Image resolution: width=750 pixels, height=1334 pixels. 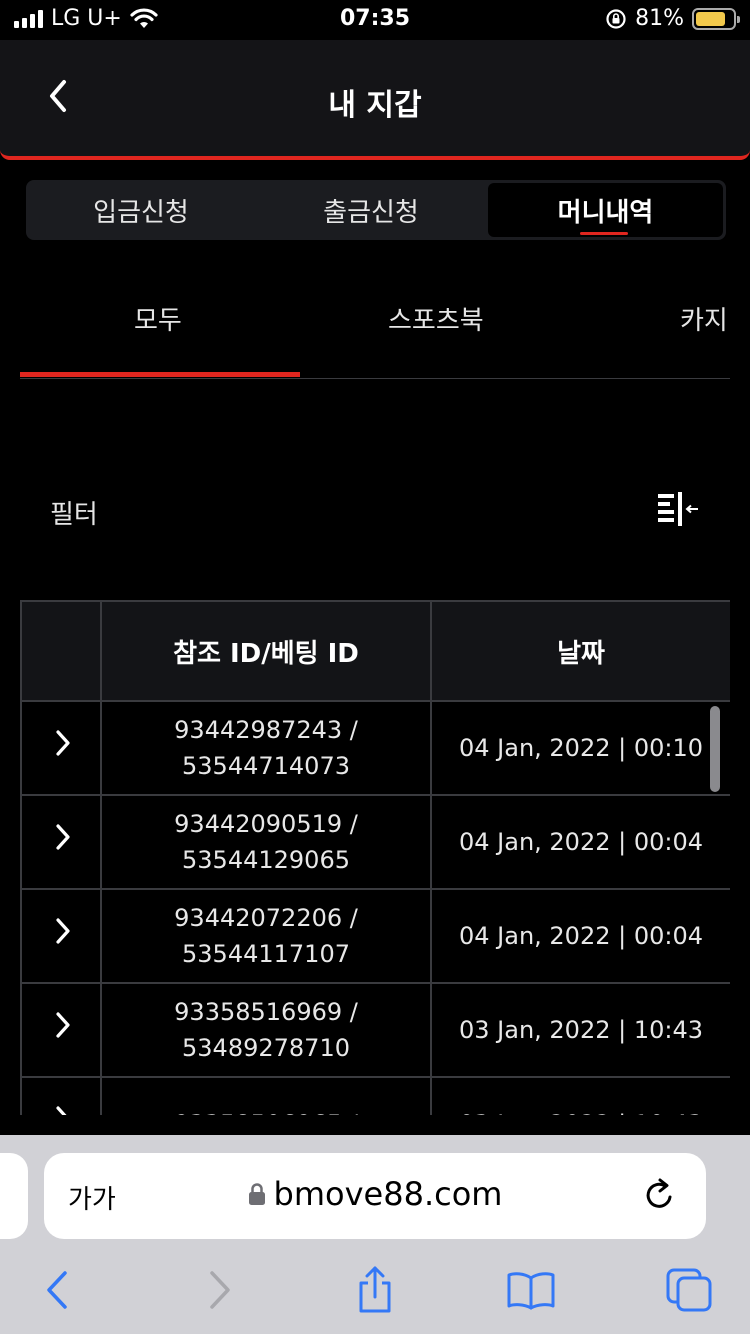 I want to click on ref-id: 93358516969 /, so click(x=266, y=1012).